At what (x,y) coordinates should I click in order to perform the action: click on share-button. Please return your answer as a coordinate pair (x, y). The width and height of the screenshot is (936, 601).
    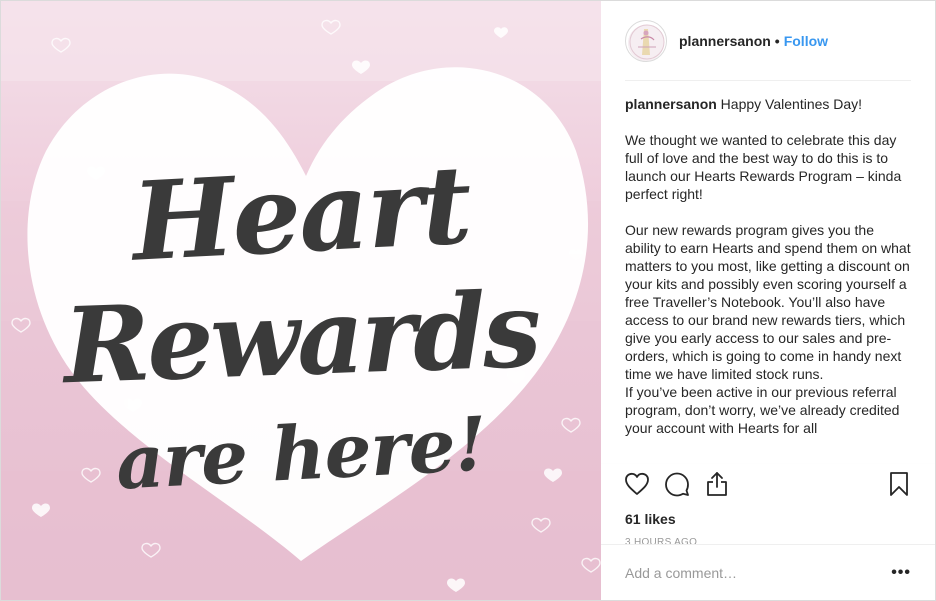
    Looking at the image, I should click on (717, 484).